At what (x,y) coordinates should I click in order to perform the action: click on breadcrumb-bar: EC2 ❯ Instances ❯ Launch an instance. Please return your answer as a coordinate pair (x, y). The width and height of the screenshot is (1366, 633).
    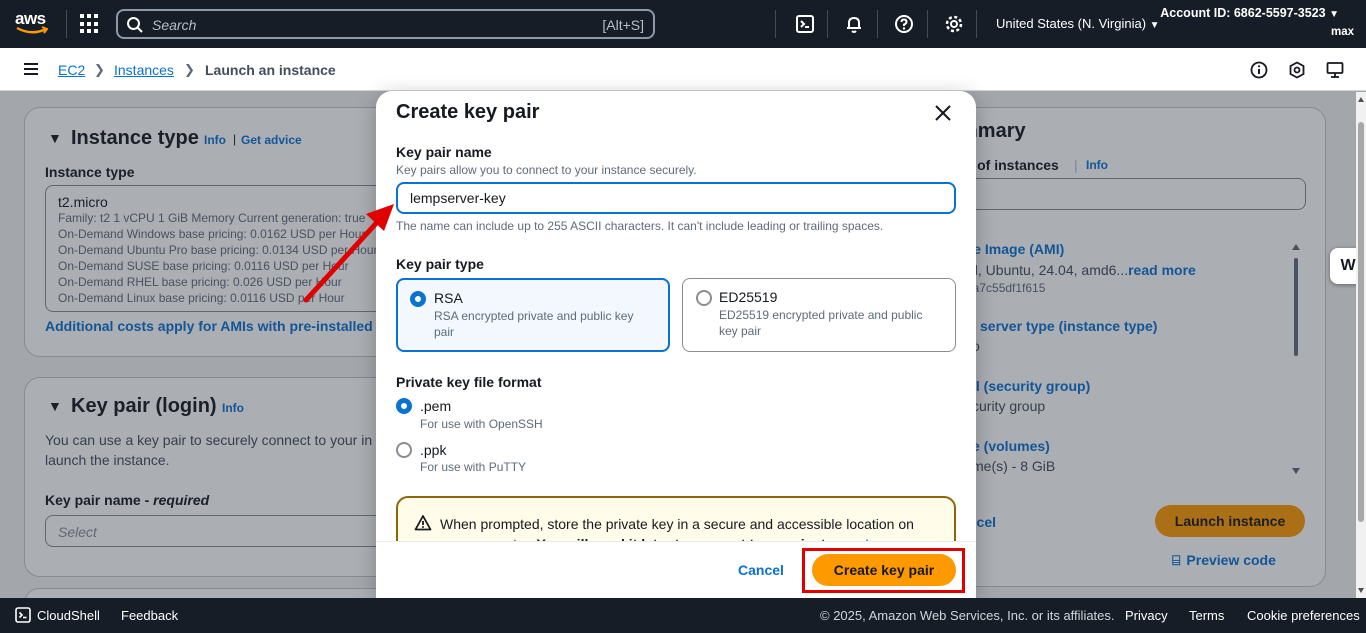
    Looking at the image, I should click on (683, 69).